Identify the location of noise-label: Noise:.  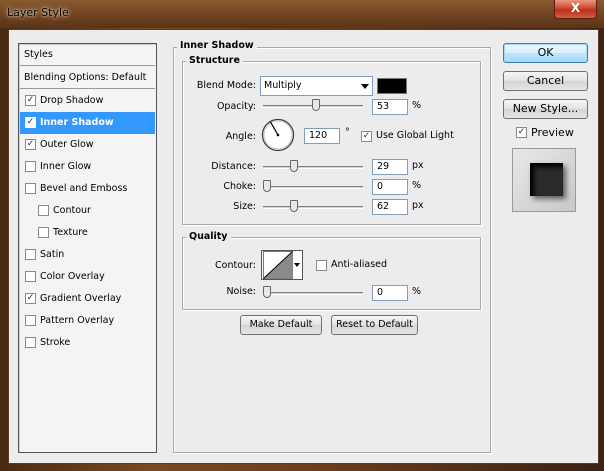
(241, 291).